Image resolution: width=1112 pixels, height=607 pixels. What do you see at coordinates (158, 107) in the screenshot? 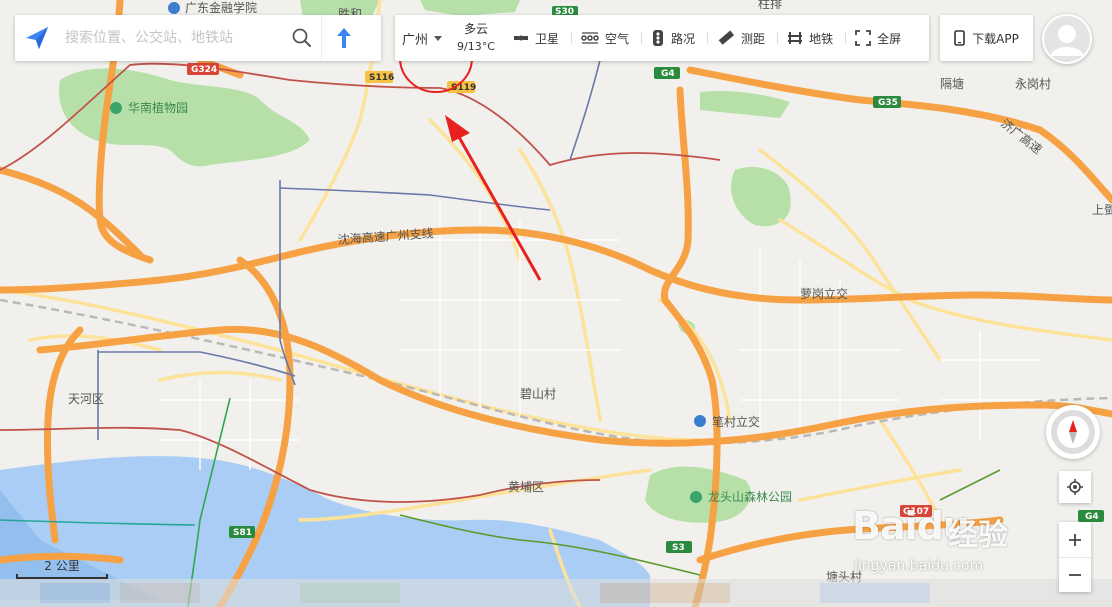
I see `label-botanical-garden: 华南植物园` at bounding box center [158, 107].